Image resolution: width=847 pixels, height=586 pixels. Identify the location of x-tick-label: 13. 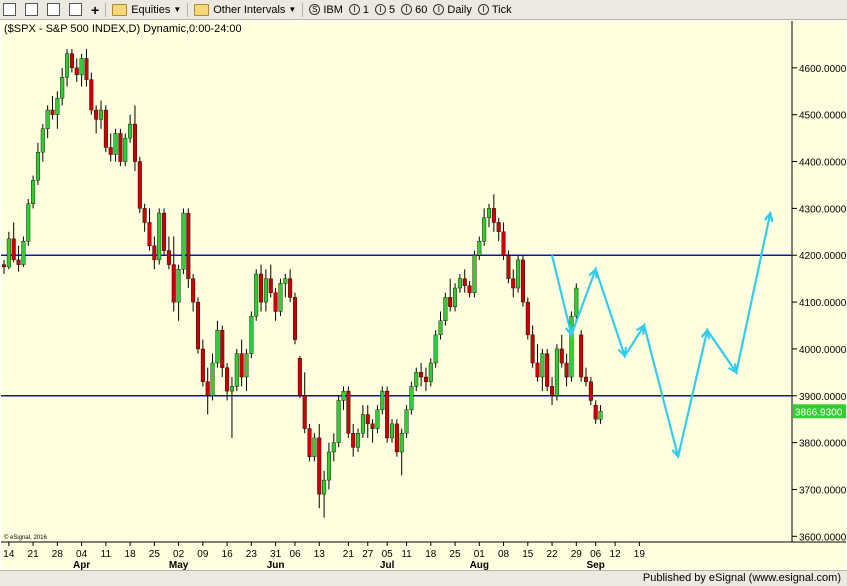
(320, 554).